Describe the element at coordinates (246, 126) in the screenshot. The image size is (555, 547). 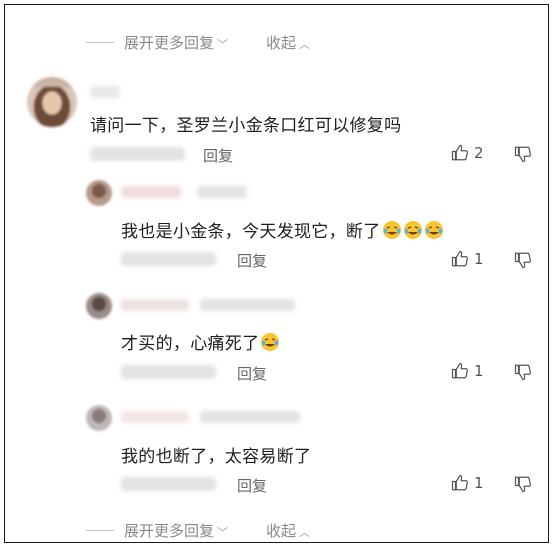
I see `comment-text: 请问一下，圣罗兰小金条口红可以修复吗` at that location.